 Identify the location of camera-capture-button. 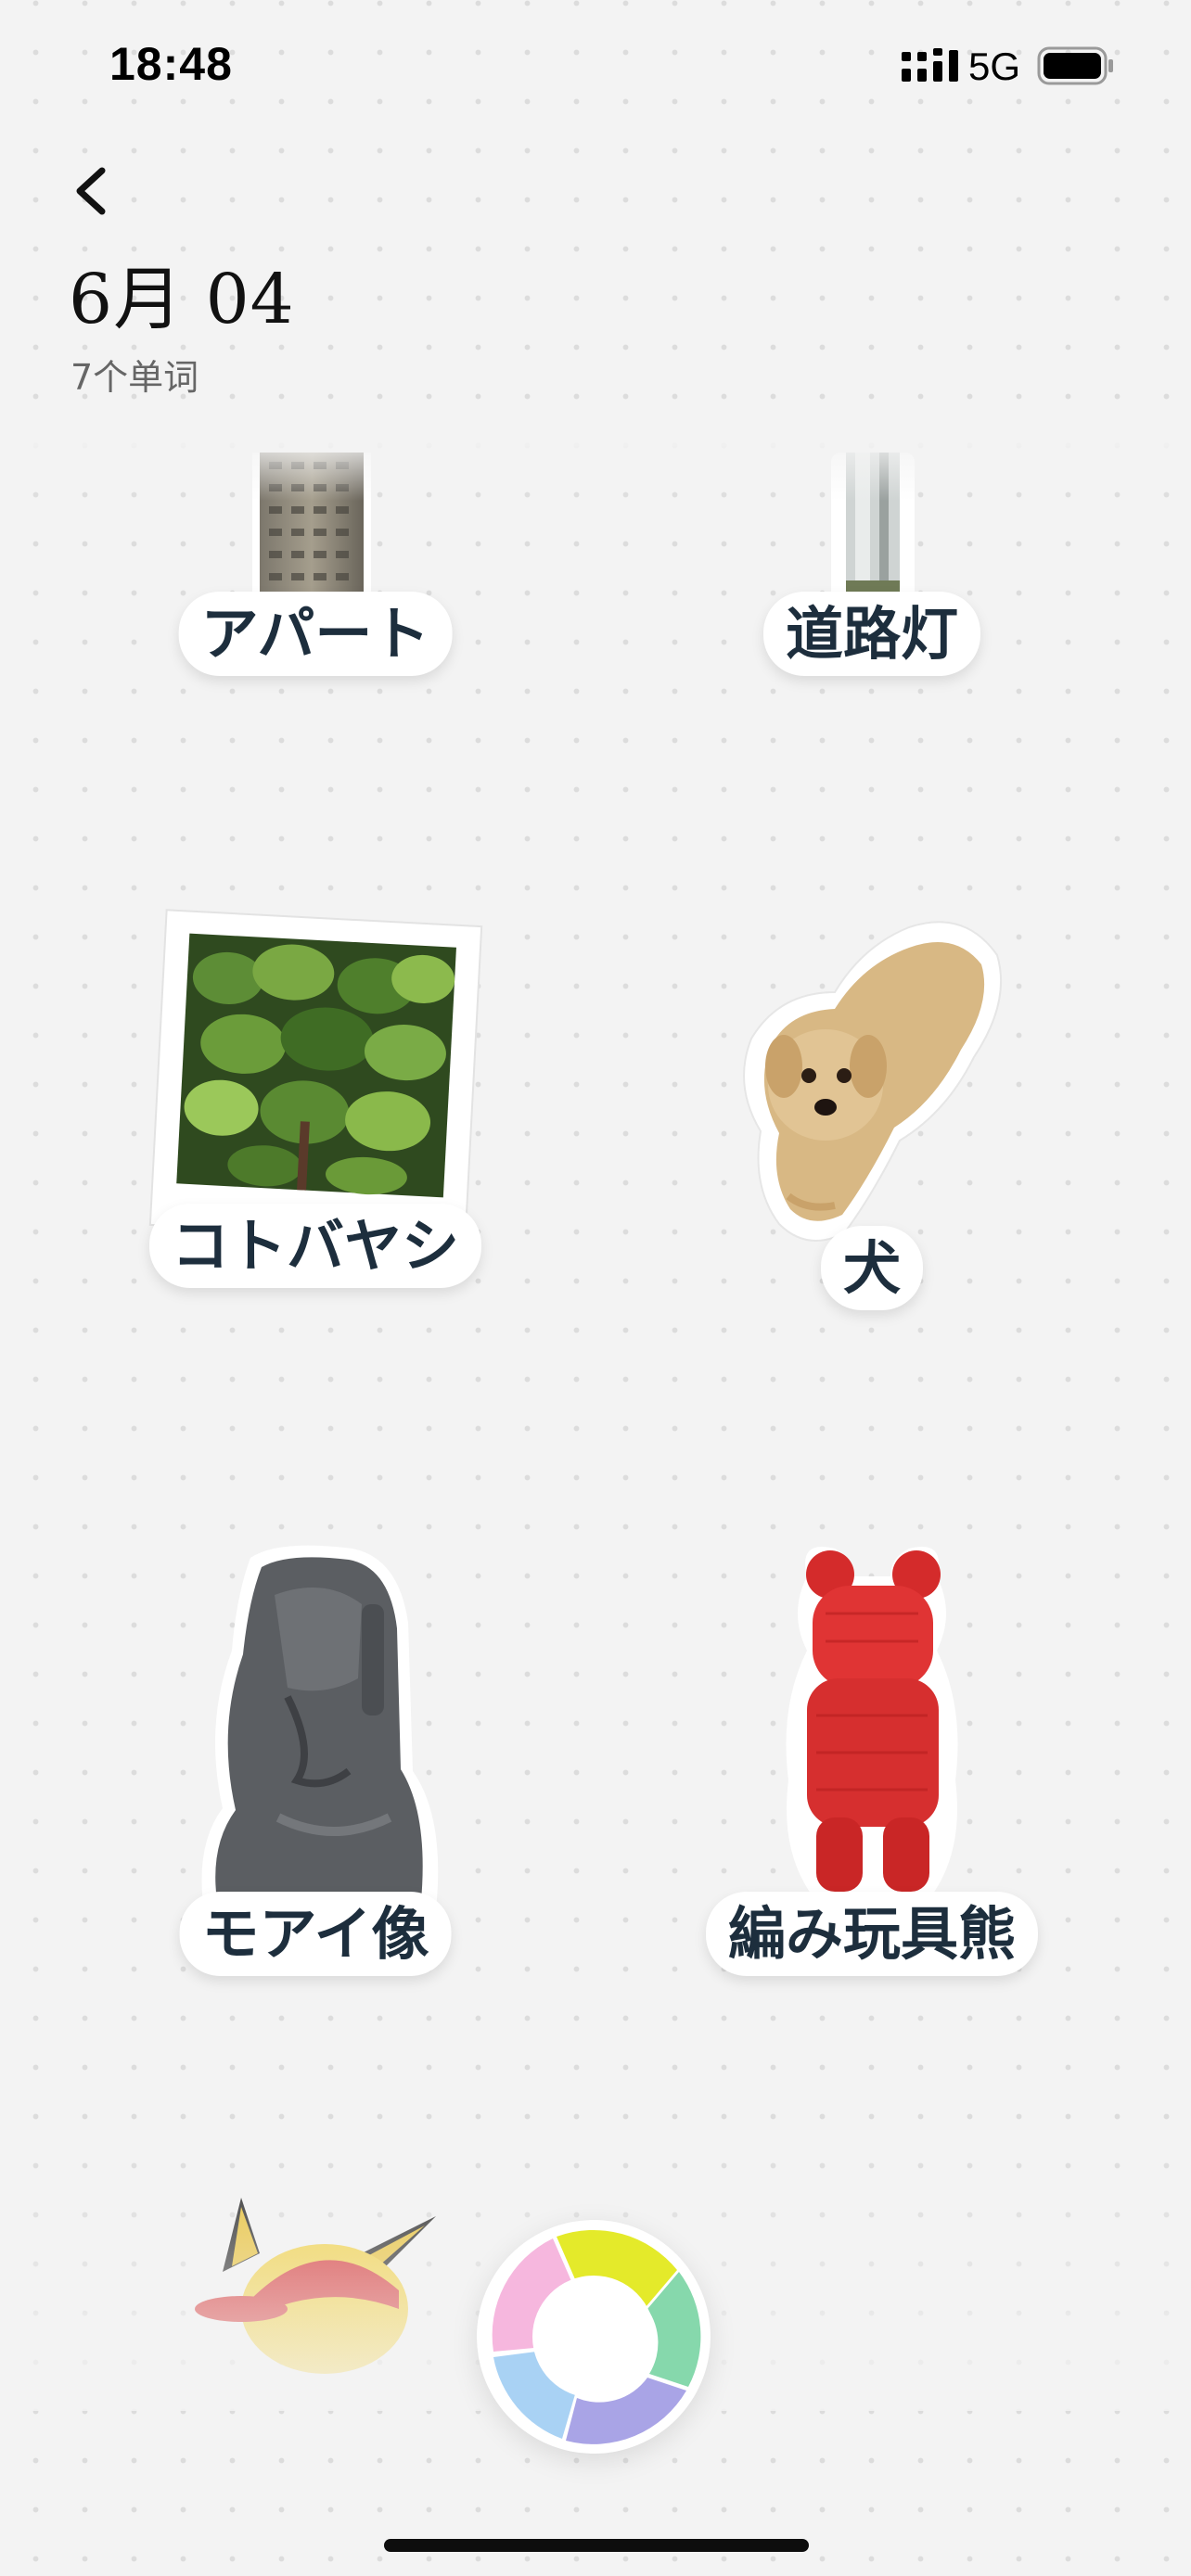
(594, 2337).